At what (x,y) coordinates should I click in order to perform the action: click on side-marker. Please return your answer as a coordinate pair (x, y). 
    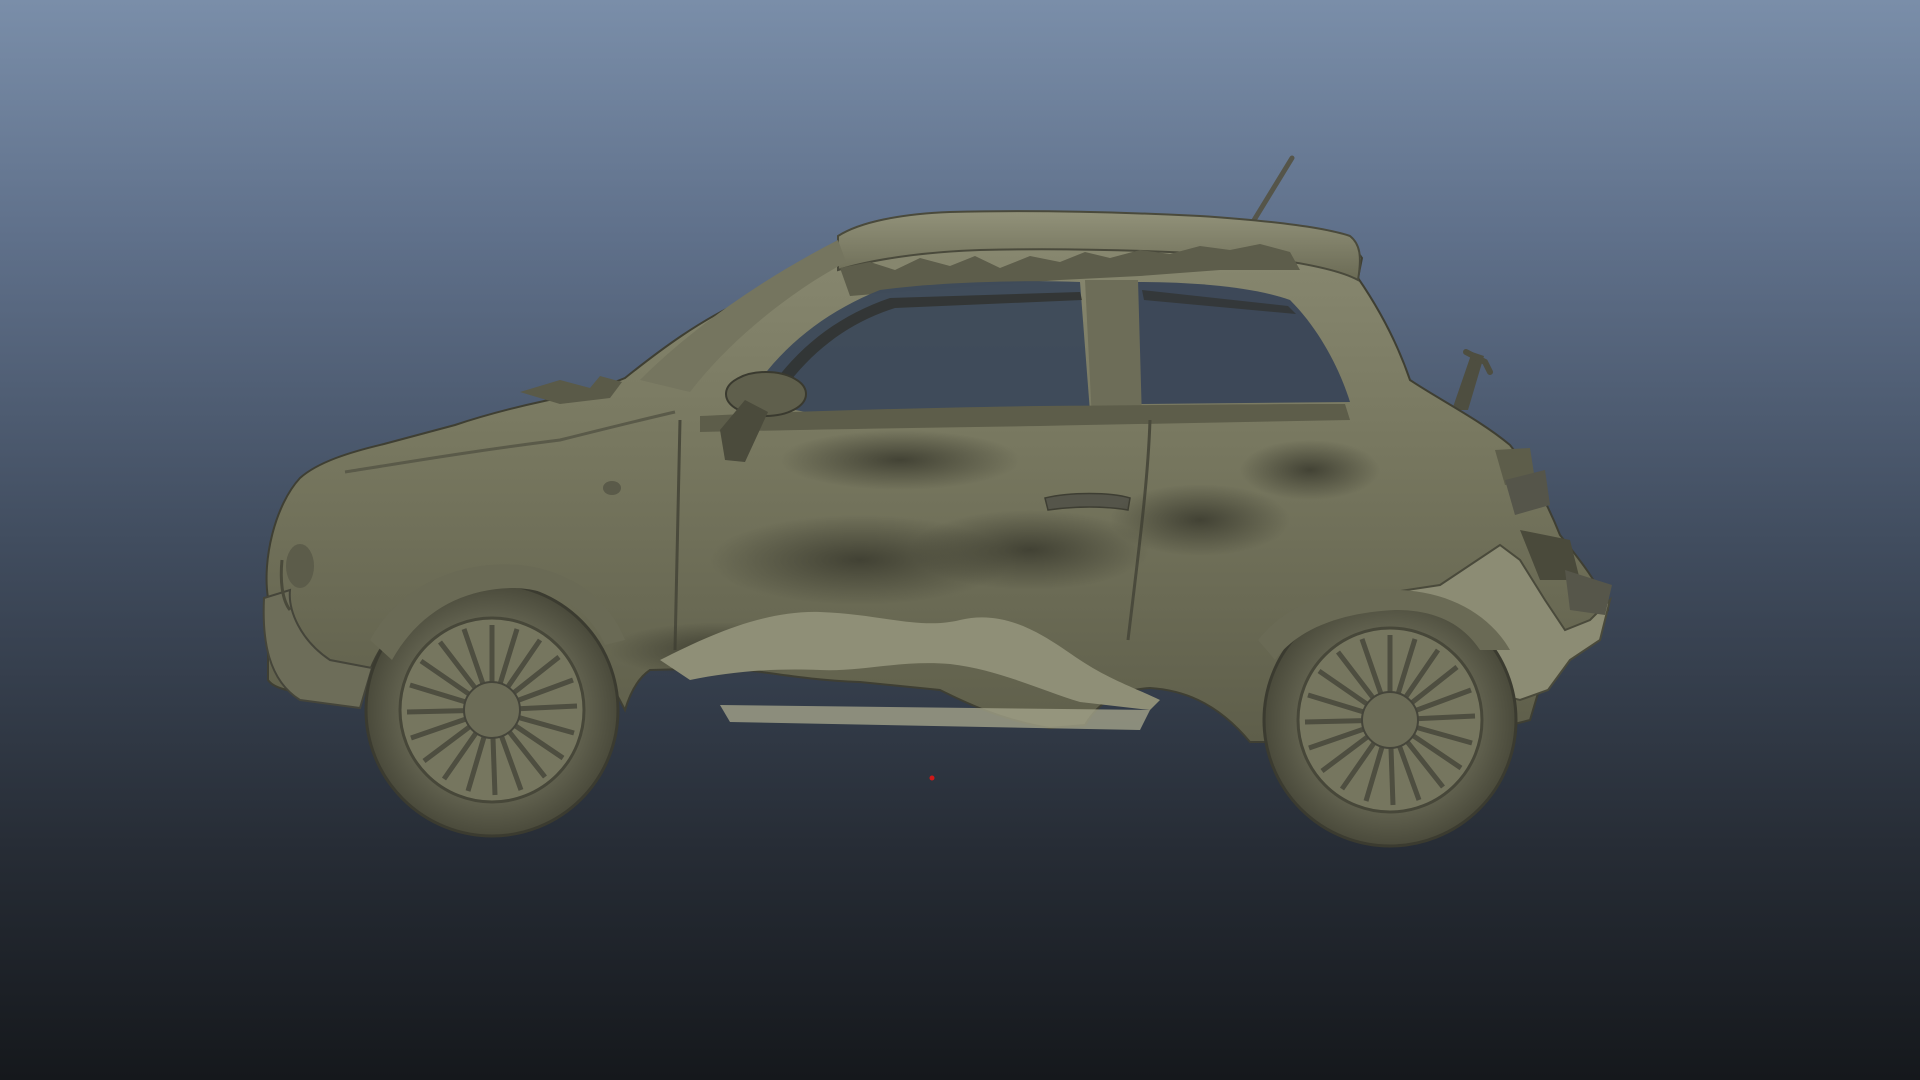
    Looking at the image, I should click on (612, 488).